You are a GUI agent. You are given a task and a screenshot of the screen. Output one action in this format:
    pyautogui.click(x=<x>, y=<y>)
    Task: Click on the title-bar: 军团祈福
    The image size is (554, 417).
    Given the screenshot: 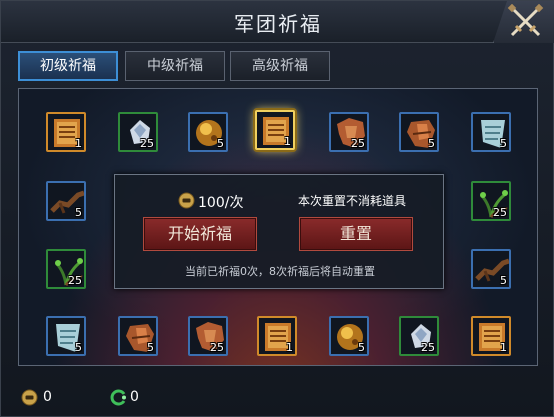 What is the action you would take?
    pyautogui.click(x=277, y=22)
    